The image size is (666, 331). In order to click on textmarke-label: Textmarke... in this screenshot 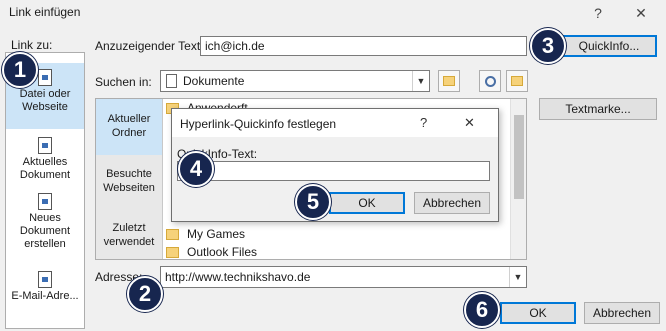, I will do `click(598, 109)`.